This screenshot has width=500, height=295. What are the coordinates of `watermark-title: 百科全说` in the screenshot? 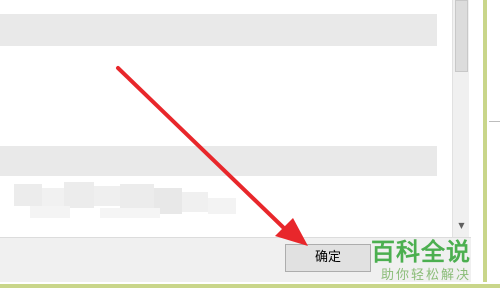 It's located at (421, 252).